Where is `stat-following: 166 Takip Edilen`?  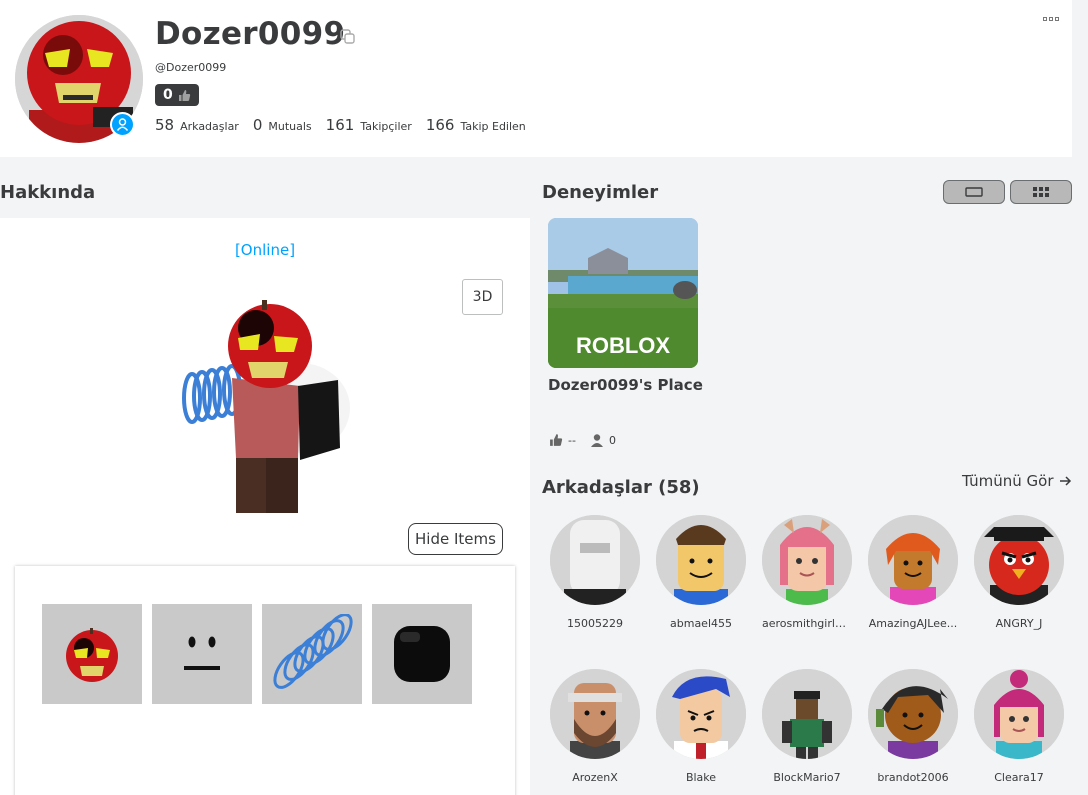
stat-following: 166 Takip Edilen is located at coordinates (476, 125).